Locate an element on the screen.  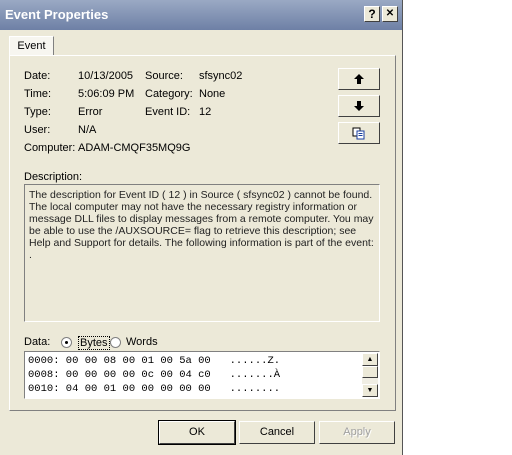
data-scrollbar: ▲ ▼ is located at coordinates (370, 375).